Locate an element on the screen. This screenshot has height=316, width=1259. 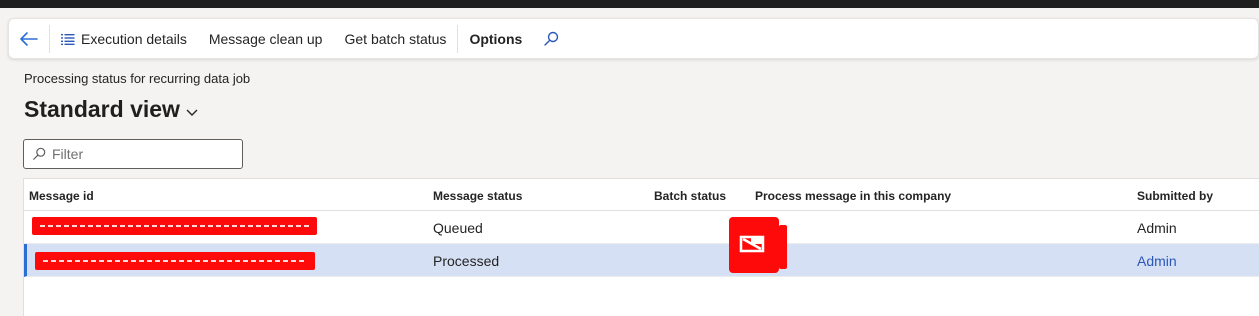
redacted-company-icon is located at coordinates (758, 245).